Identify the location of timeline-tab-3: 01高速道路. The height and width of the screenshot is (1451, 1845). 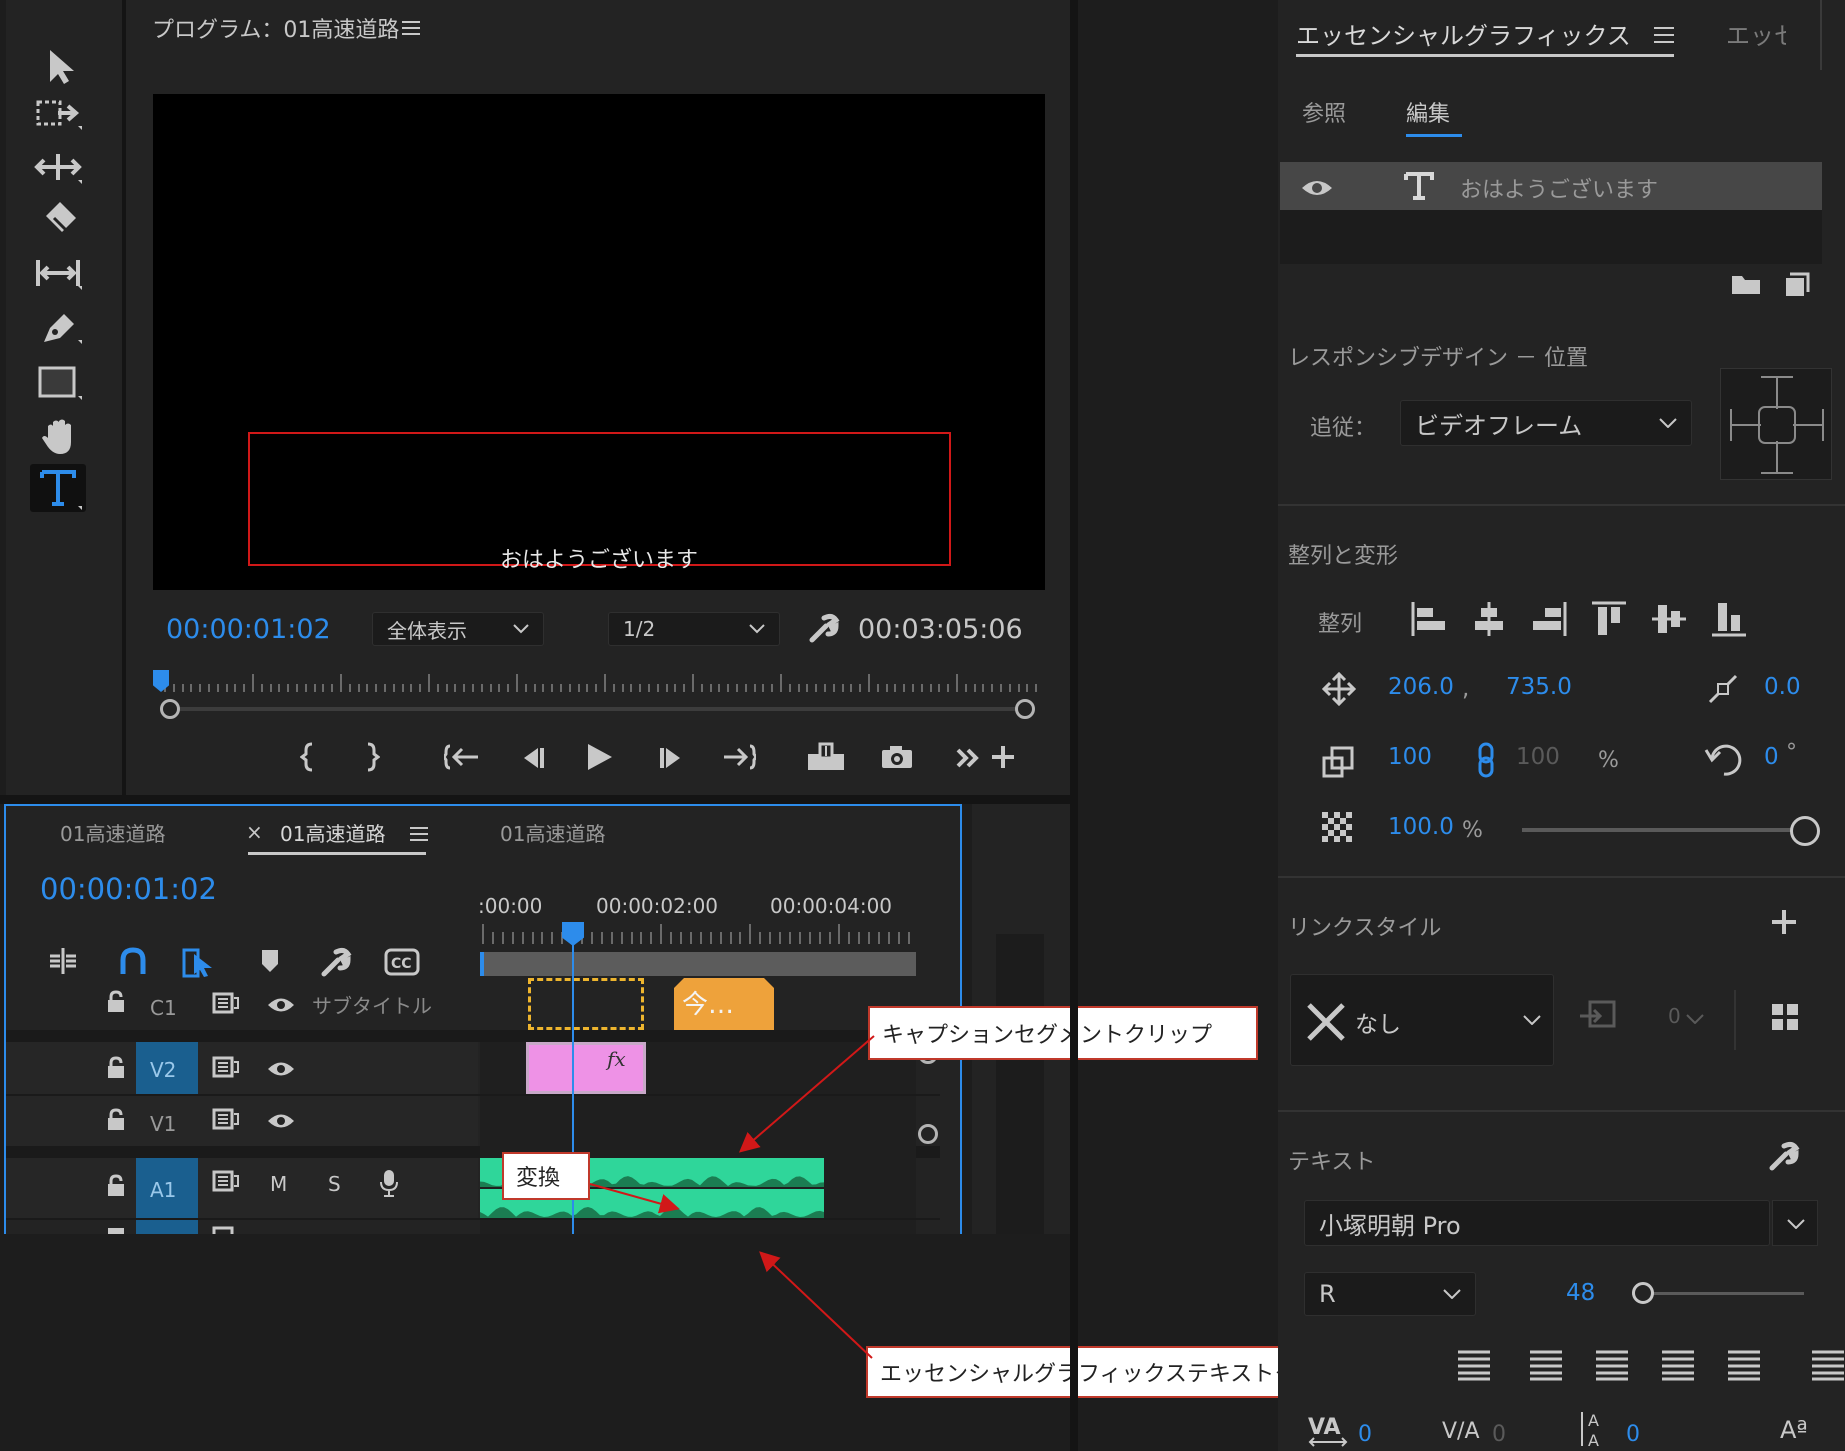
(552, 832).